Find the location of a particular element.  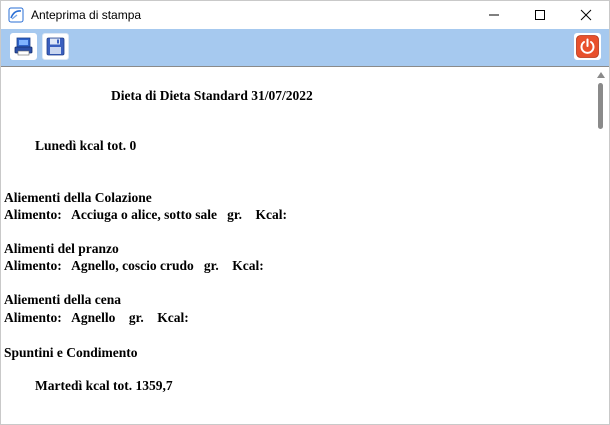

food-item-cena: Alimento: Agnello gr. Kcal: is located at coordinates (96, 317).